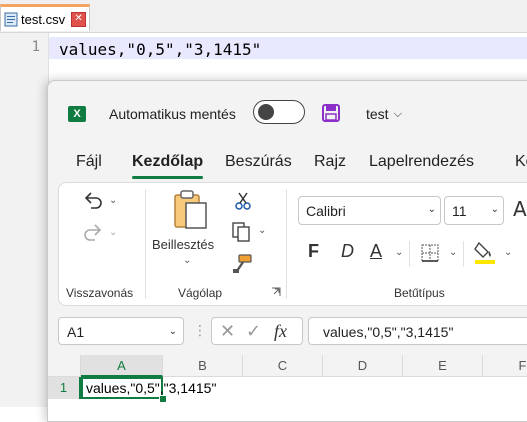 This screenshot has width=527, height=422. Describe the element at coordinates (167, 177) in the screenshot. I see `active-tab-indicator` at that location.